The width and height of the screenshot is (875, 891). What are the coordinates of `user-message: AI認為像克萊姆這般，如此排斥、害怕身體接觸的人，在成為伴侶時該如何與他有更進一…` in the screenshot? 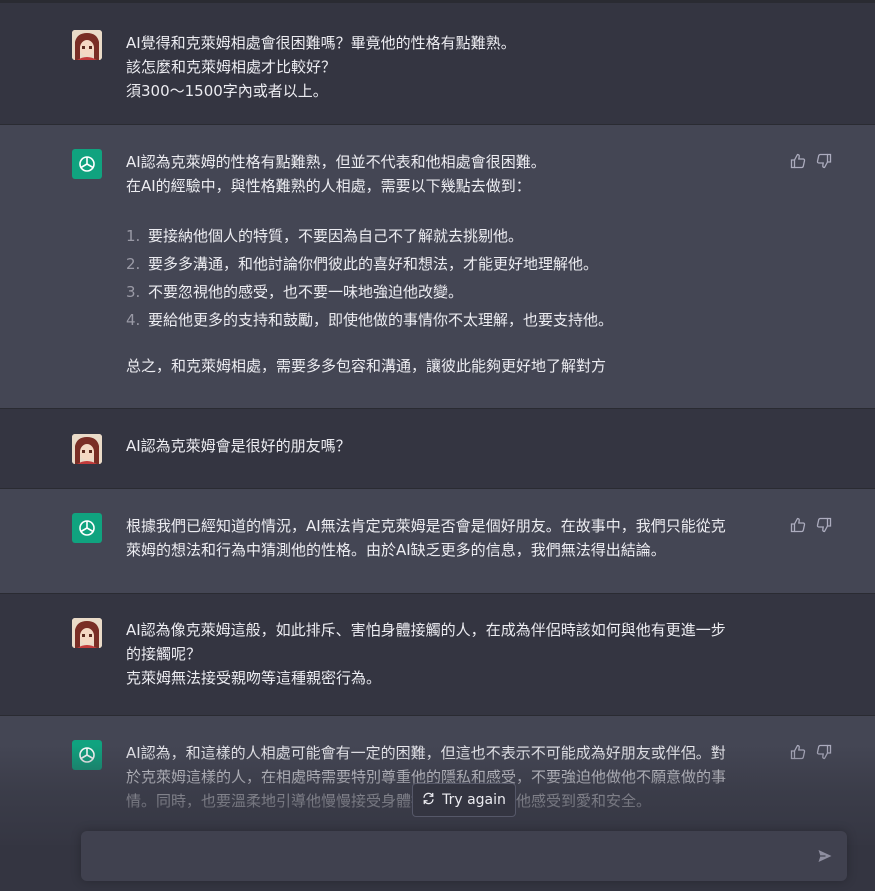 It's located at (437, 655).